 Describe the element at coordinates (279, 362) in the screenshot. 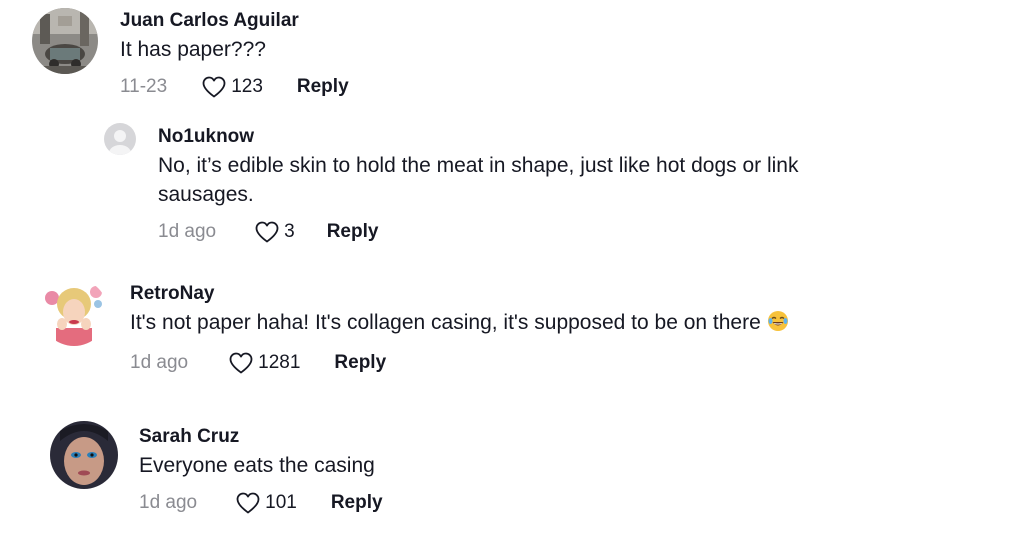

I see `like-count: 1281` at that location.